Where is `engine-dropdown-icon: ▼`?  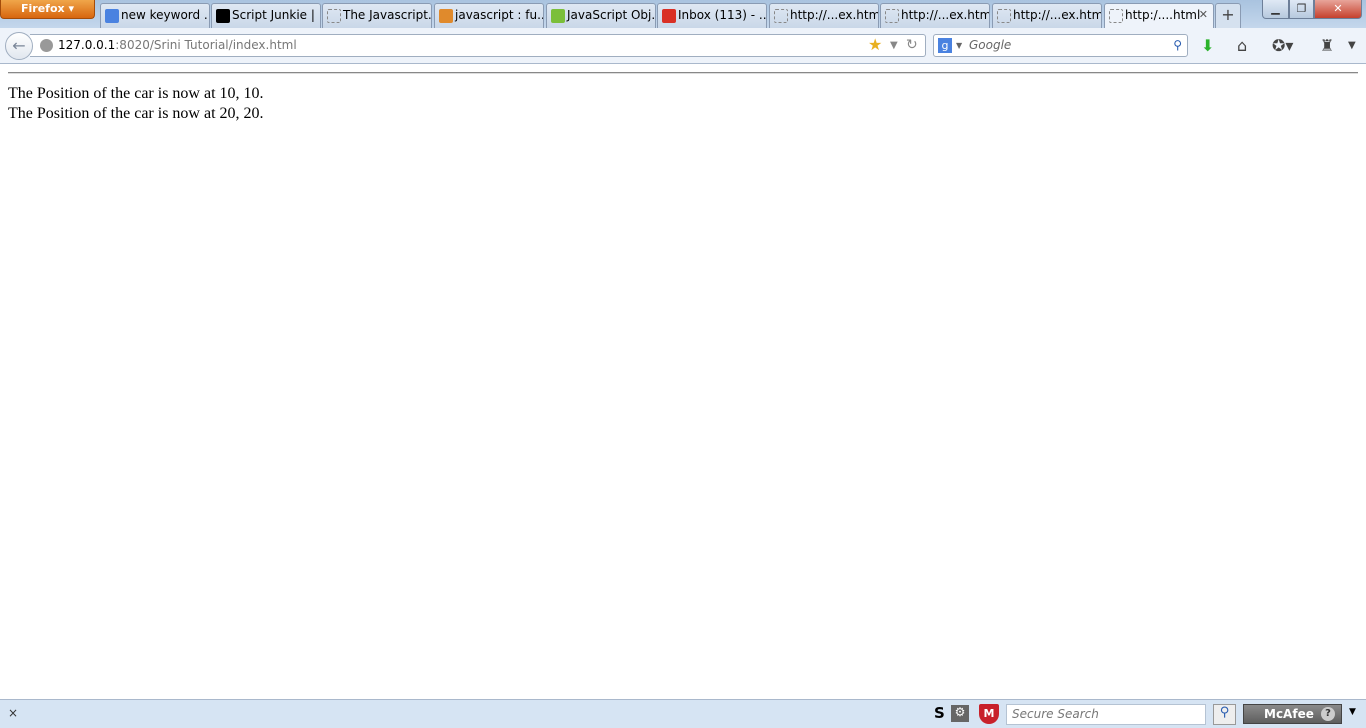
engine-dropdown-icon: ▼ is located at coordinates (959, 45).